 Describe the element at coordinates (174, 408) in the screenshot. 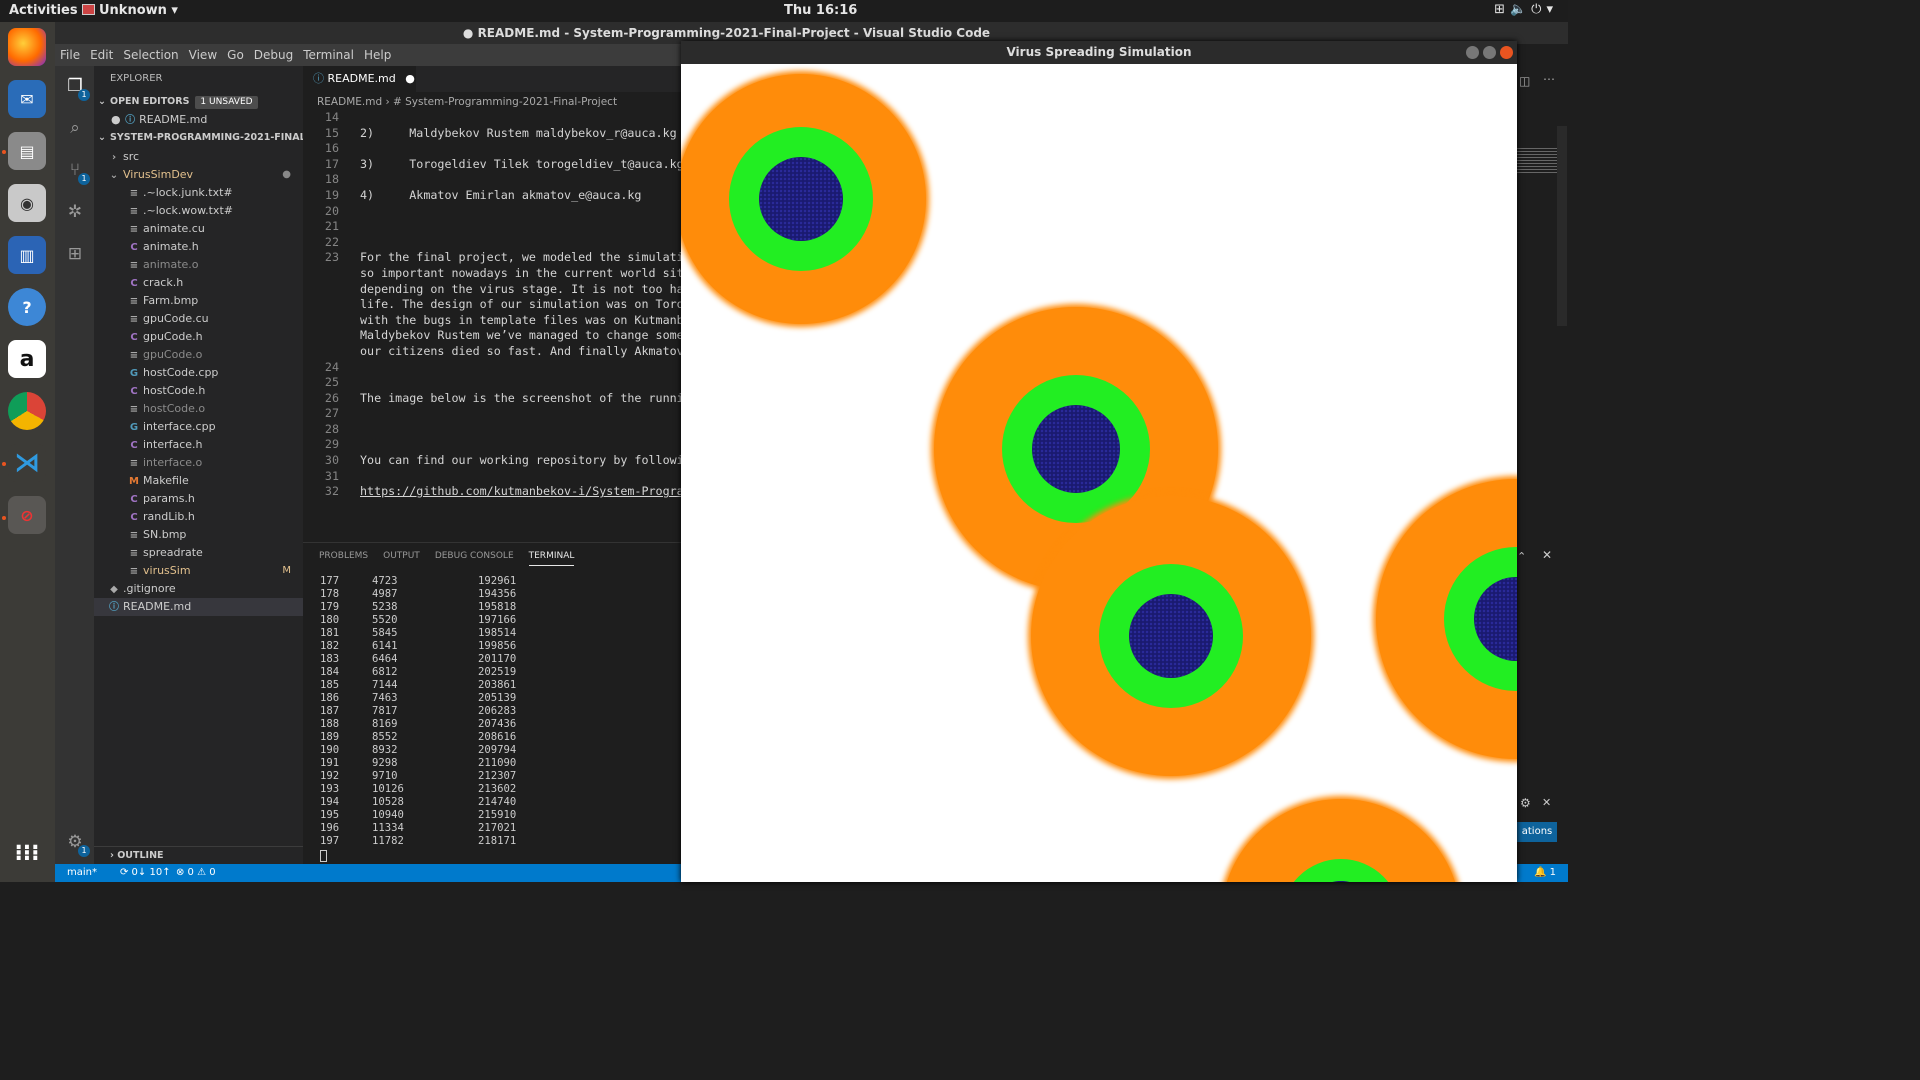

I see `file-label: hostCode.o` at that location.